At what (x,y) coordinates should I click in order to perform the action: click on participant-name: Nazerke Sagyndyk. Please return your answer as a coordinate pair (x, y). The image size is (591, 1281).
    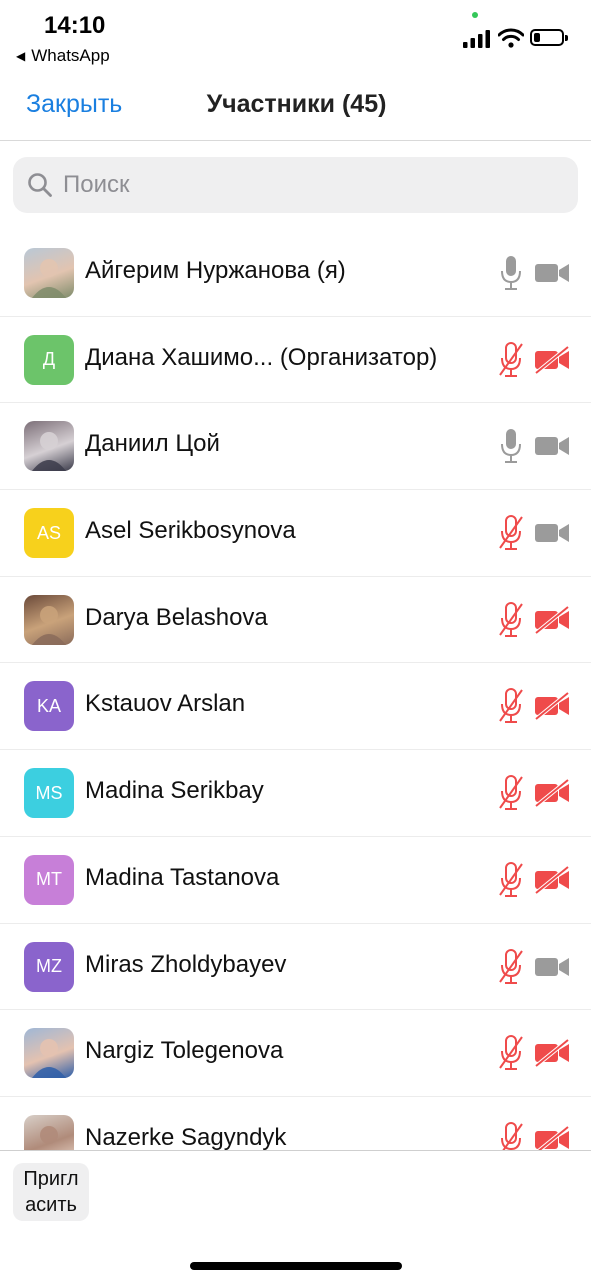
    Looking at the image, I should click on (186, 1136).